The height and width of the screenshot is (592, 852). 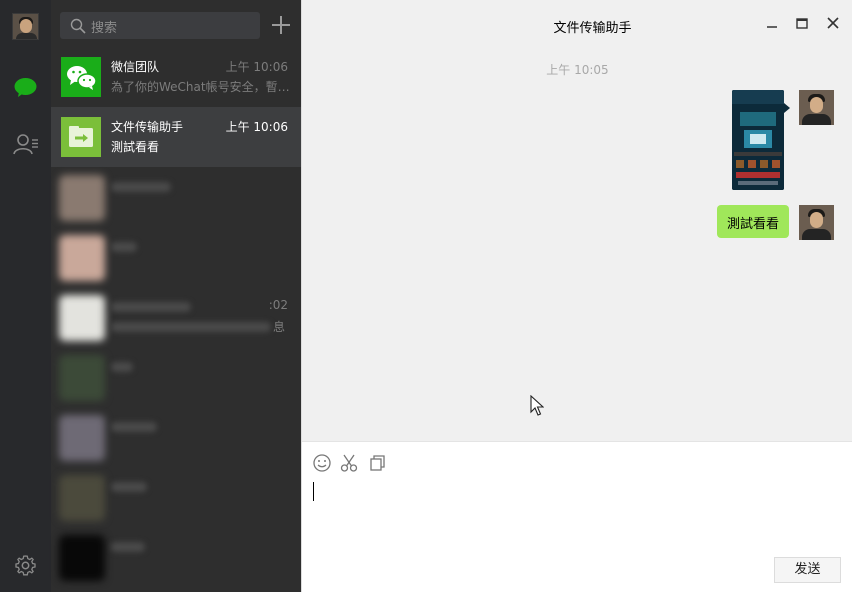 I want to click on chat-name: 微信团队, so click(x=135, y=67).